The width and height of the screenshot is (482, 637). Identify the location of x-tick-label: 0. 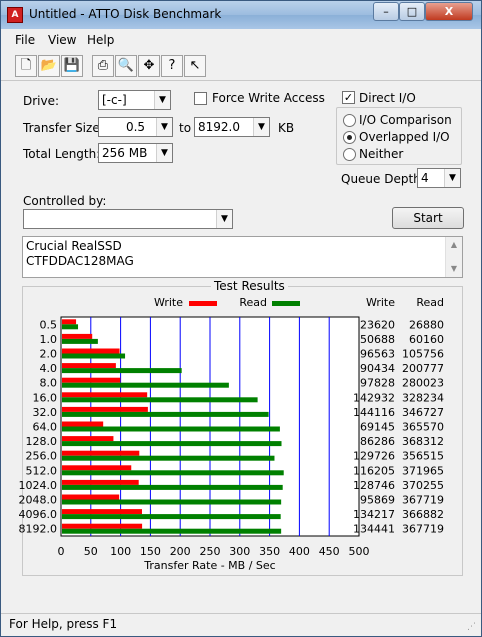
(61, 551).